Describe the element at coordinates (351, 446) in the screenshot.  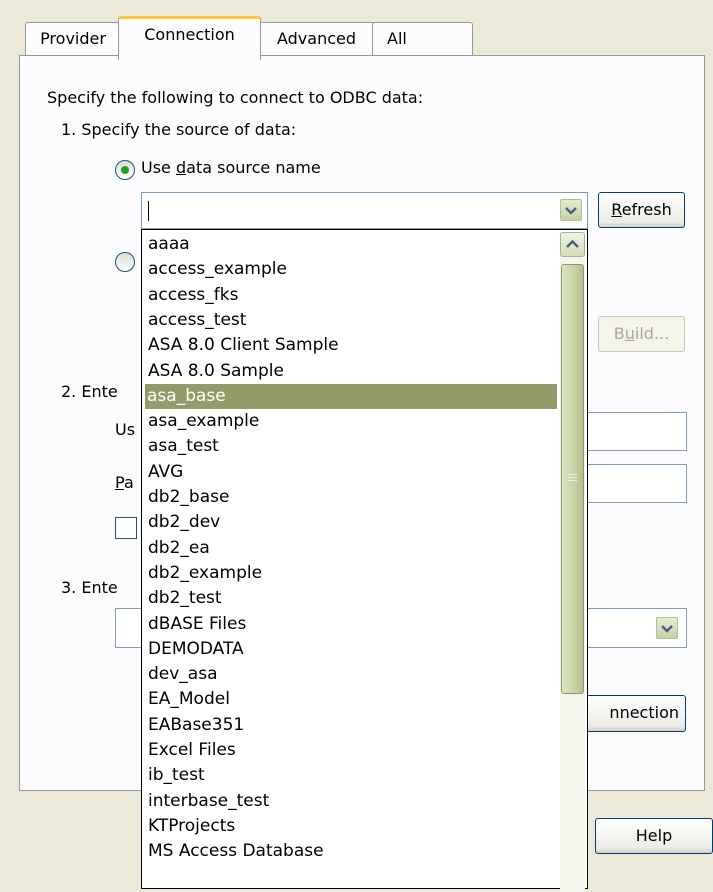
I see `list-item: asa_test` at that location.